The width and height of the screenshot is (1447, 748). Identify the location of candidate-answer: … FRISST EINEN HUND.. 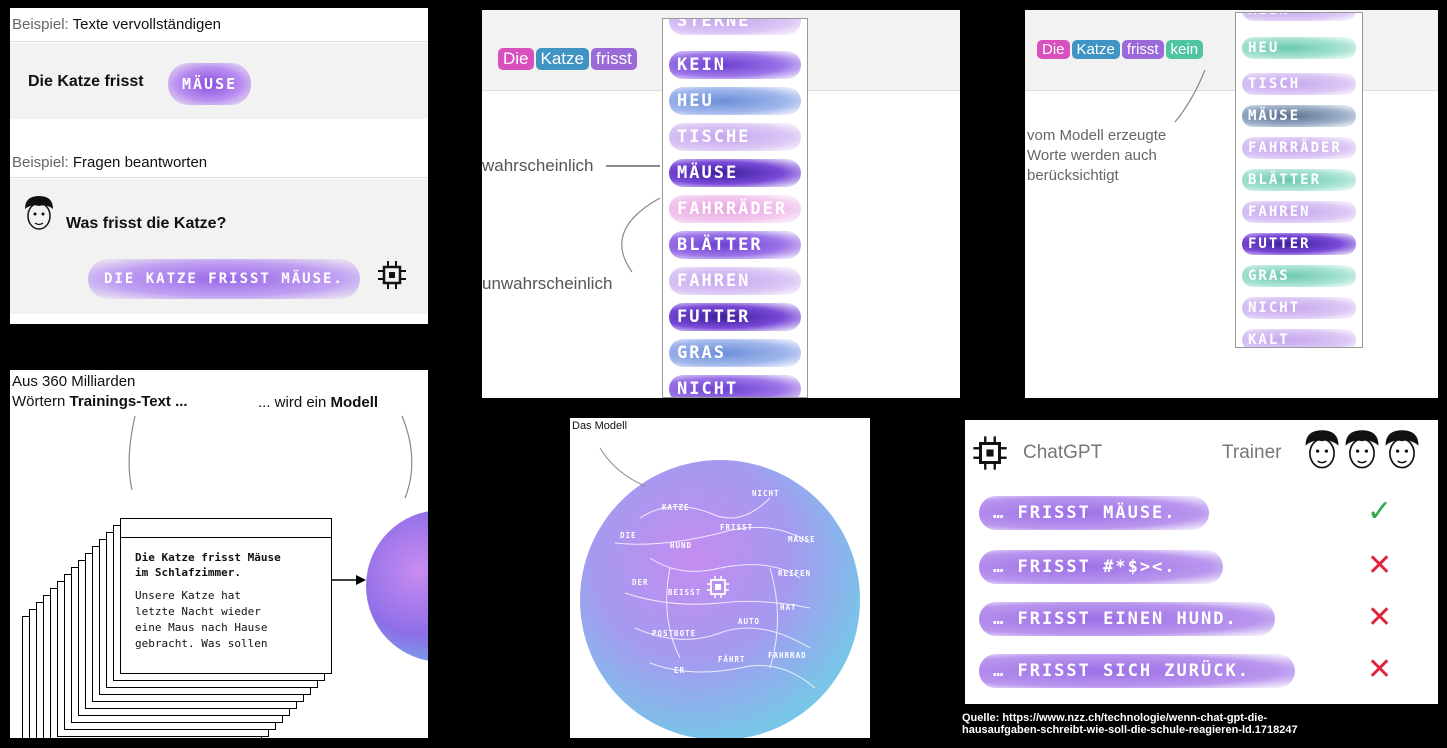
(1127, 619).